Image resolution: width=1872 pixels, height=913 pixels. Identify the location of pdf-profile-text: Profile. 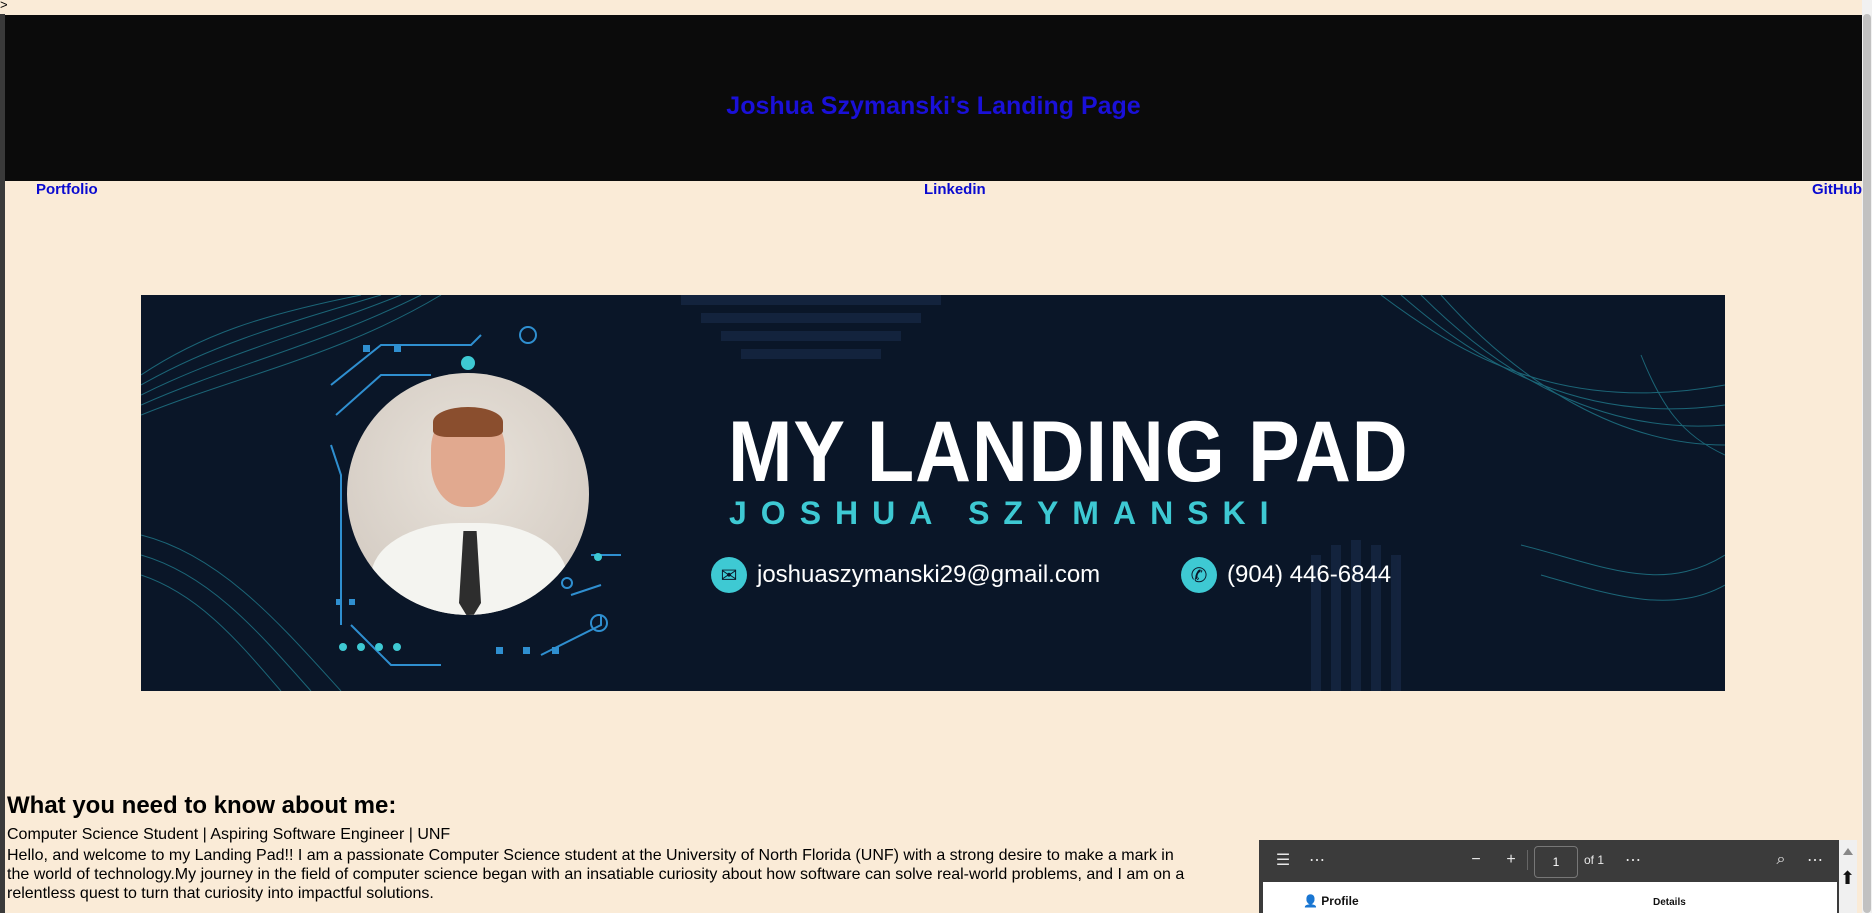
(1340, 901).